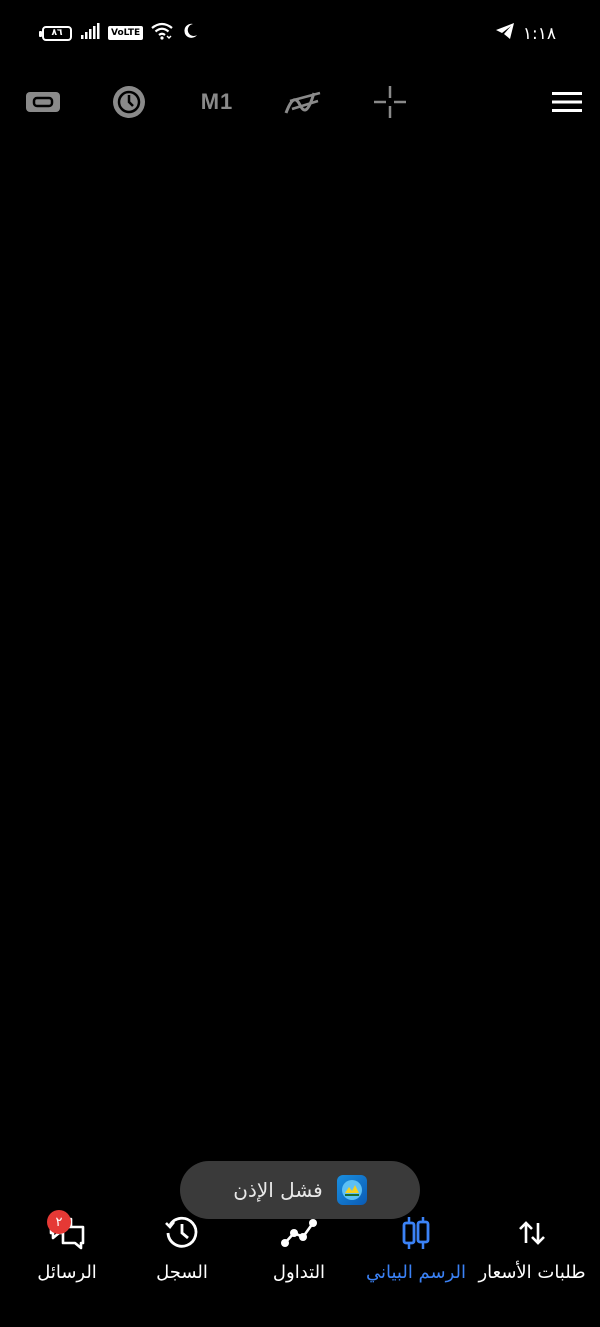 Image resolution: width=600 pixels, height=1327 pixels. What do you see at coordinates (505, 33) in the screenshot?
I see `telegram-icon` at bounding box center [505, 33].